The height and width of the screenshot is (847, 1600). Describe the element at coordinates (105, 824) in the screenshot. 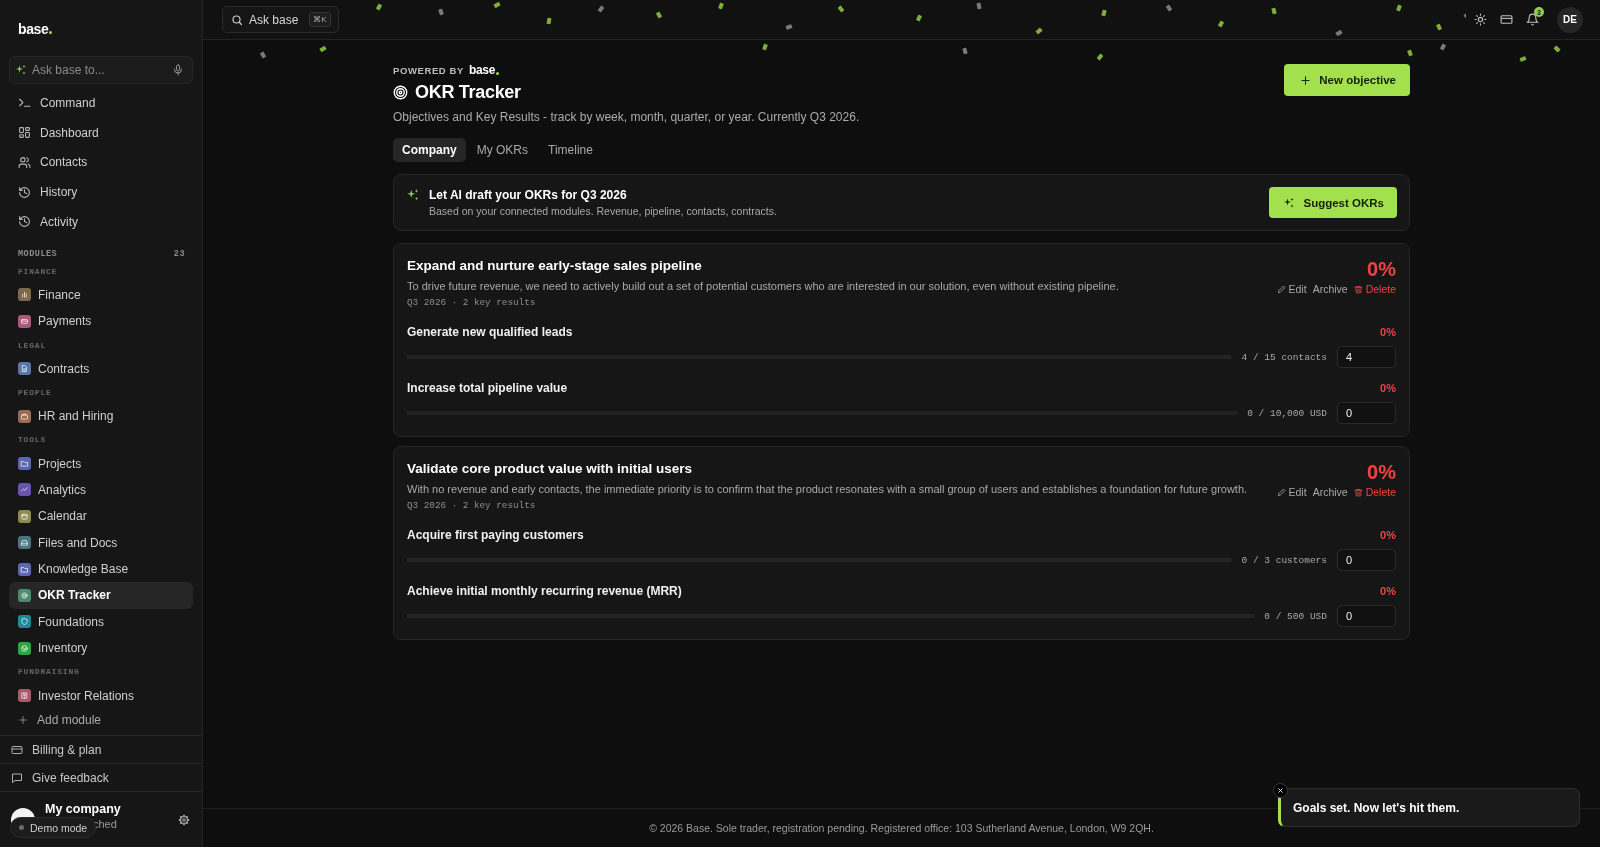

I see `account-subtitle: ched` at that location.